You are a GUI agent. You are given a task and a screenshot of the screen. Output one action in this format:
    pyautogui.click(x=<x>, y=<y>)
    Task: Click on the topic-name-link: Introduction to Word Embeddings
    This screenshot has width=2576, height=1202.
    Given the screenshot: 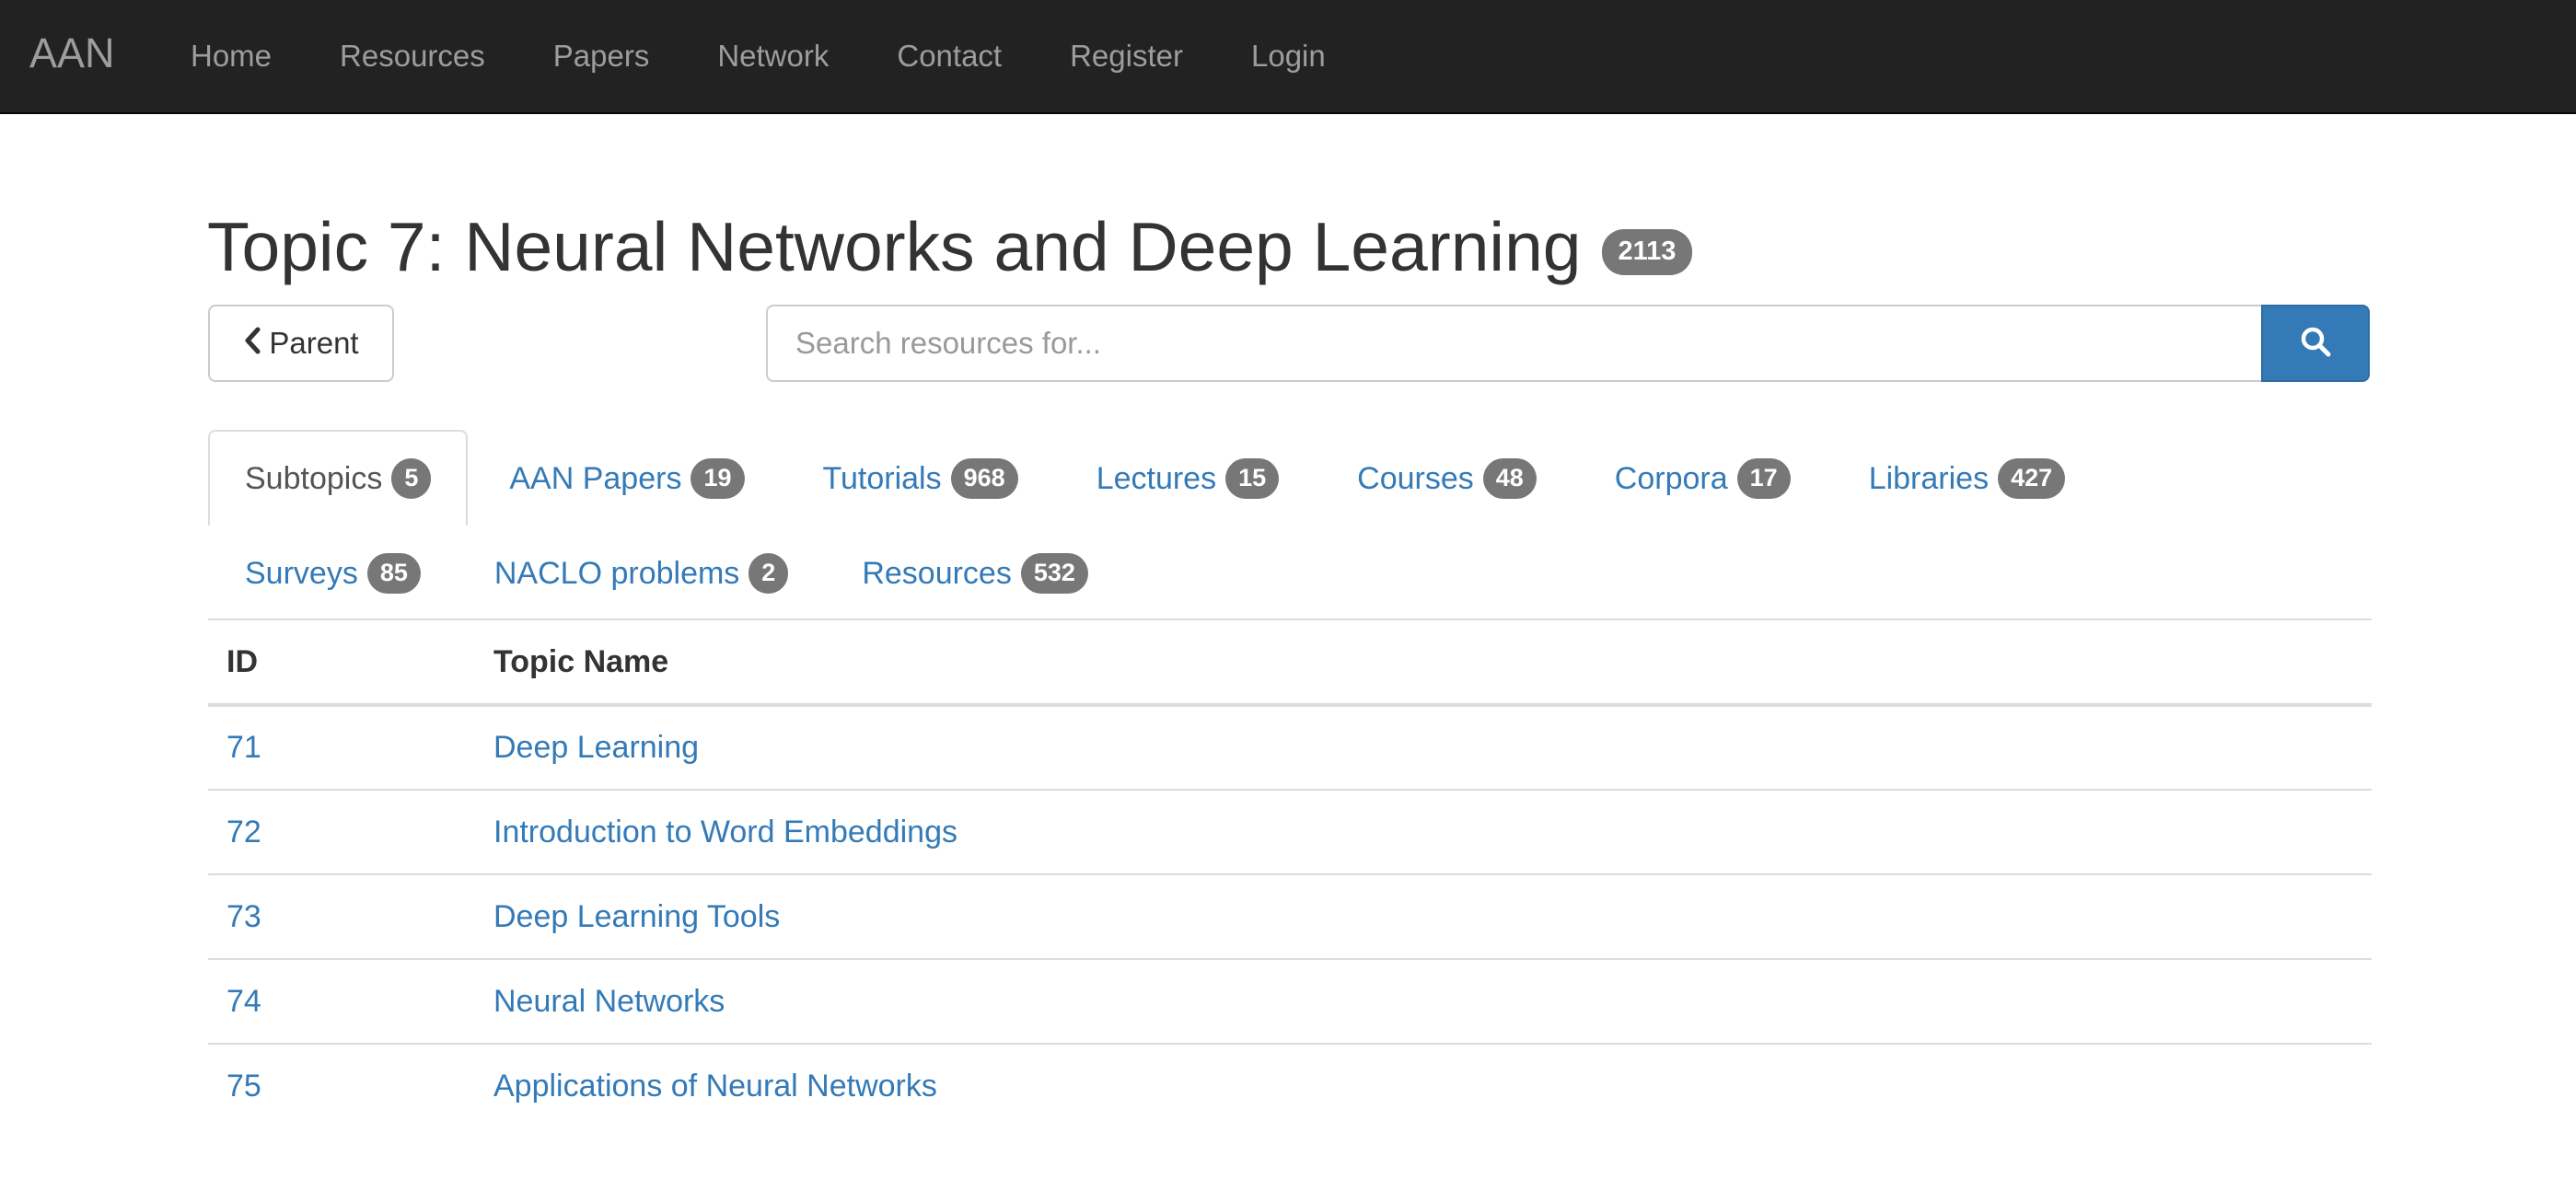 What is the action you would take?
    pyautogui.click(x=725, y=832)
    